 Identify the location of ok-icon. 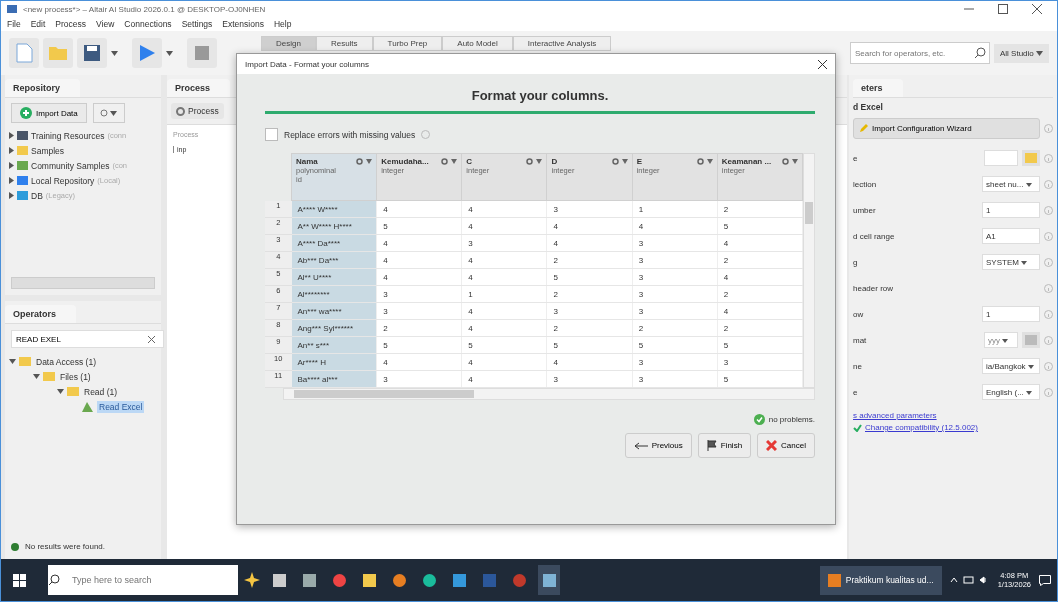
(759, 419).